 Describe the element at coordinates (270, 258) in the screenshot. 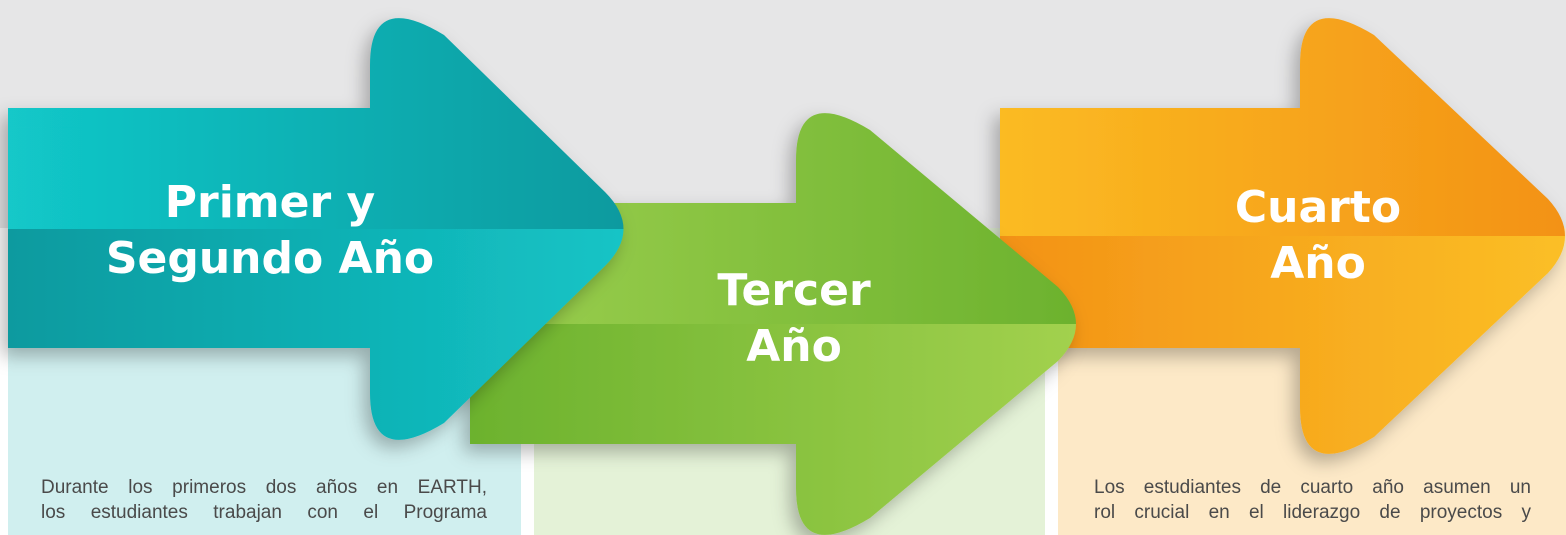

I see `stage-1-title-line-2: Segundo Año` at that location.